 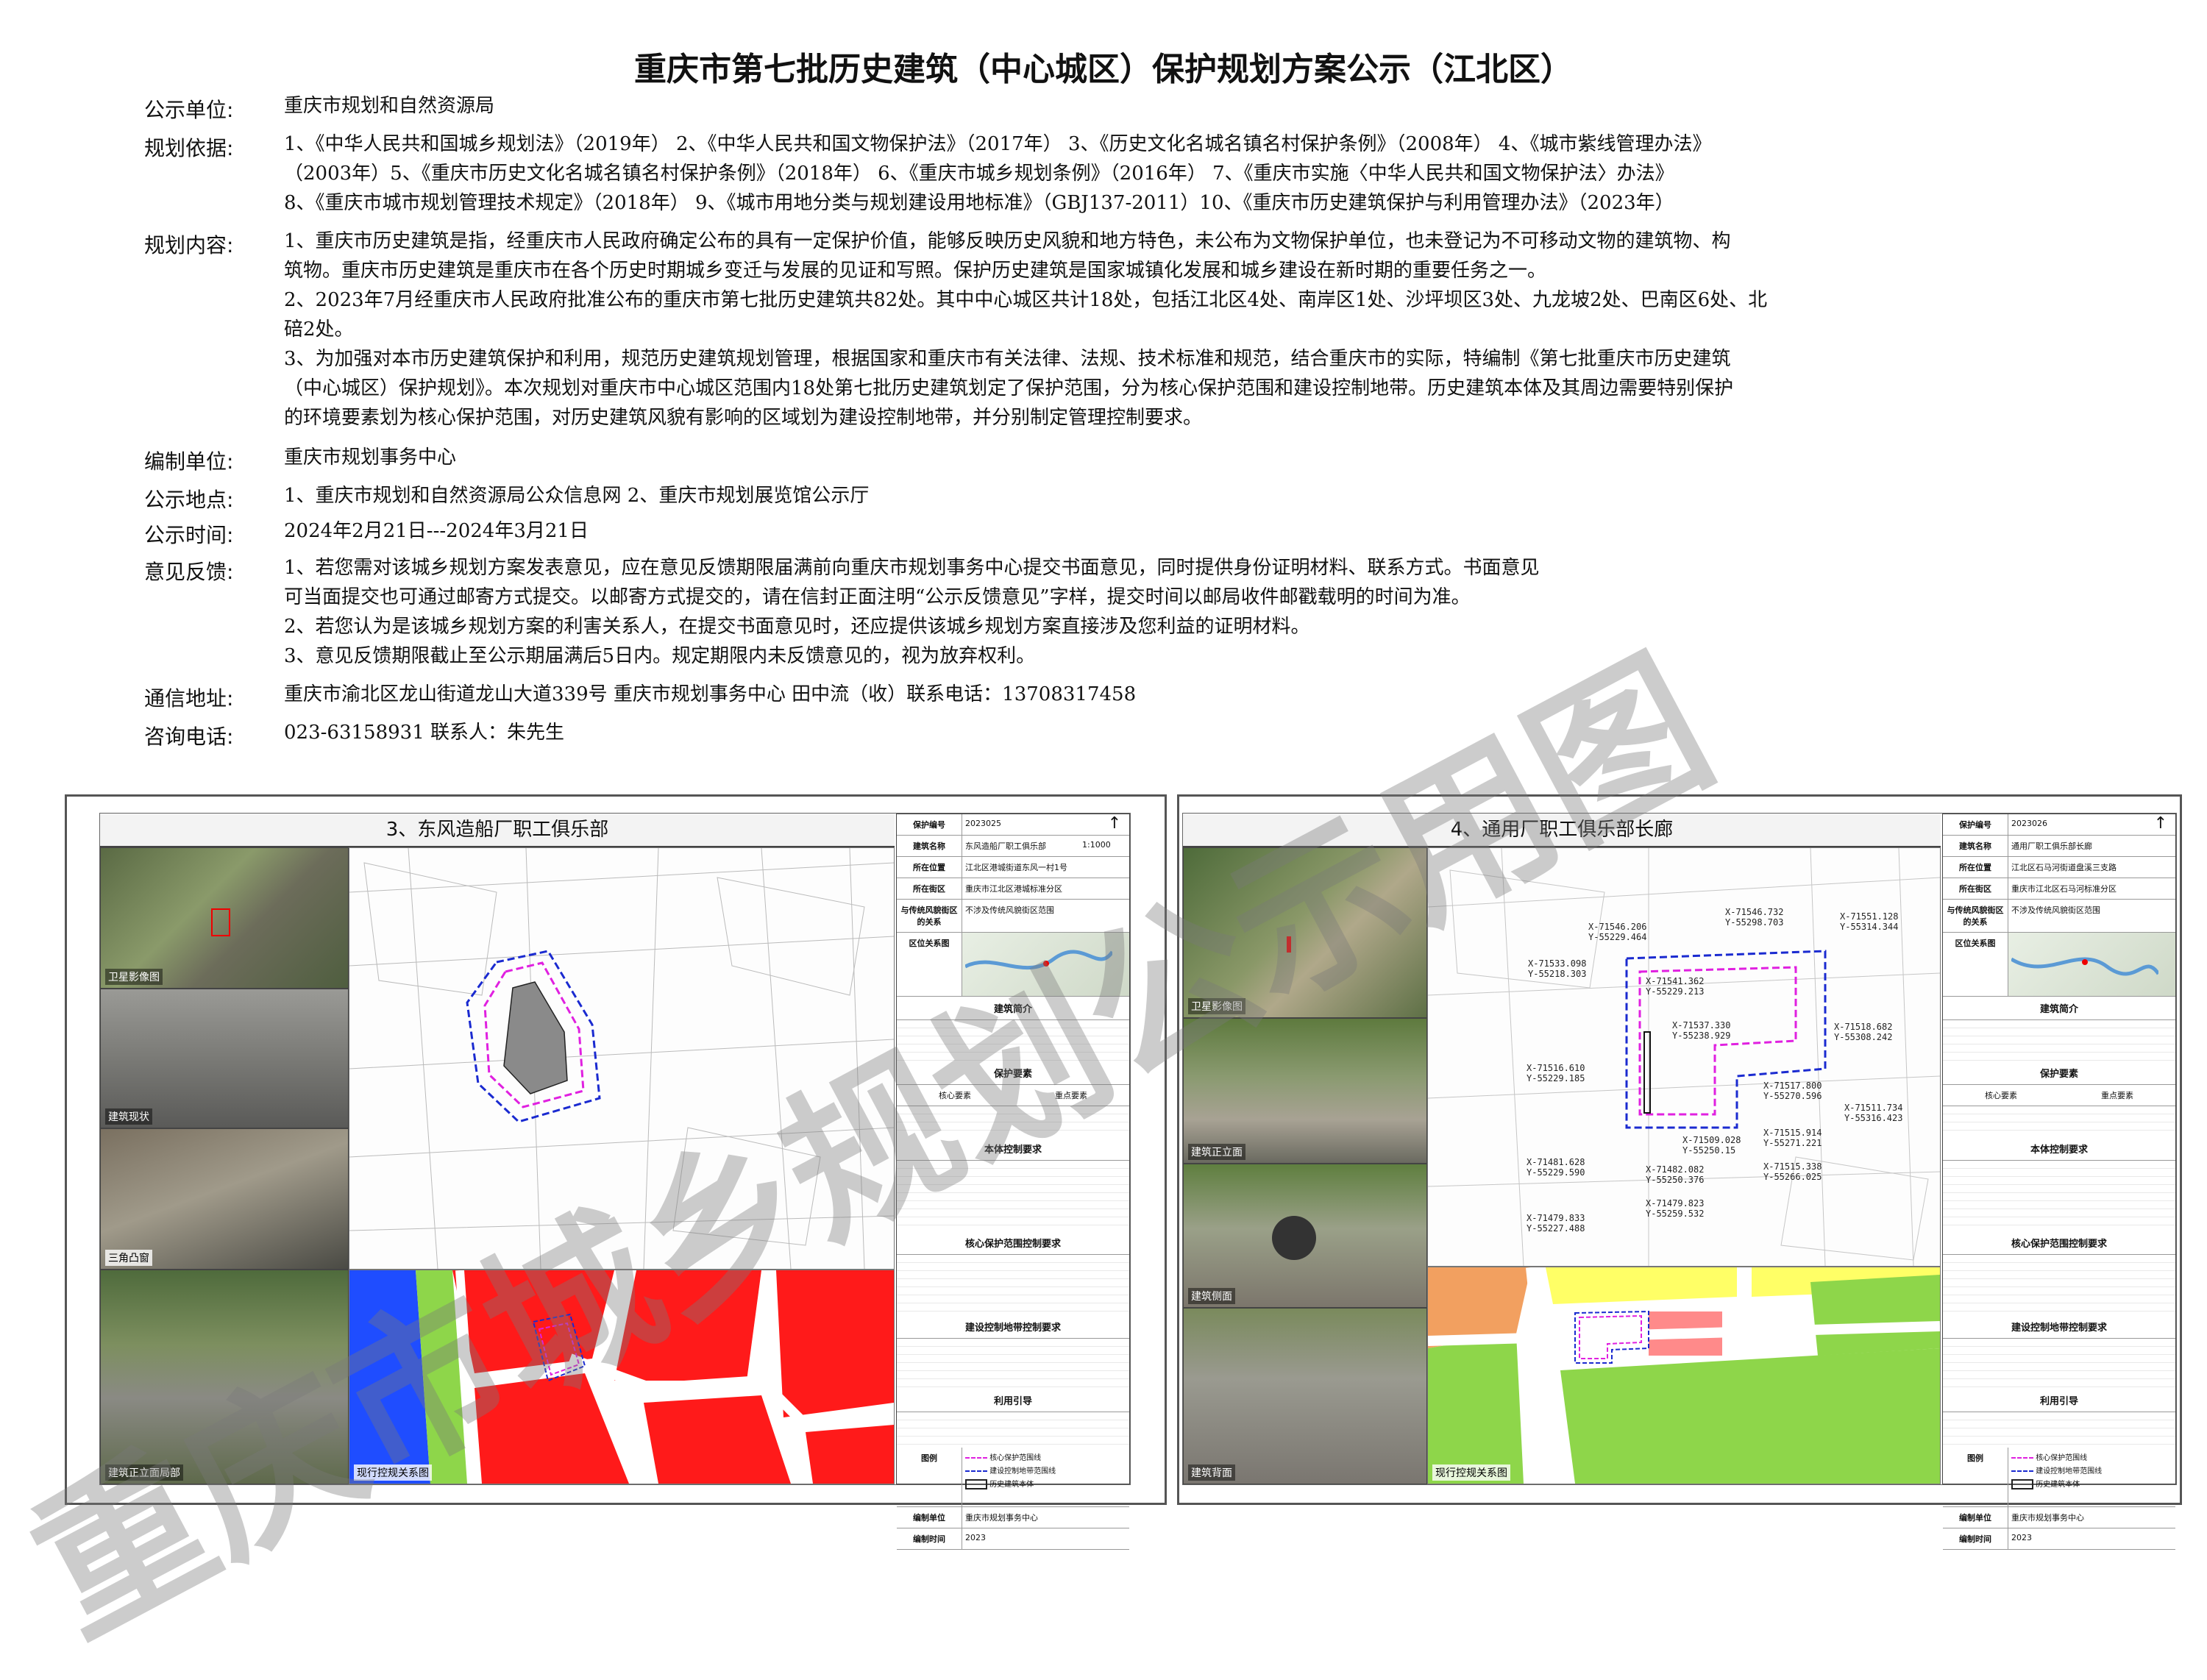 What do you see at coordinates (2091, 1485) in the screenshot?
I see `legend-hist: 历史建筑本体` at bounding box center [2091, 1485].